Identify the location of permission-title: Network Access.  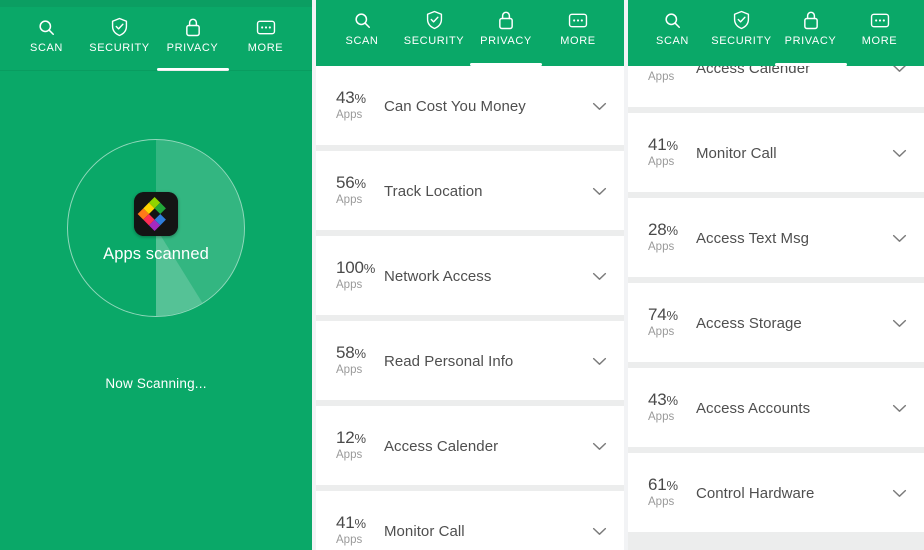
(438, 276).